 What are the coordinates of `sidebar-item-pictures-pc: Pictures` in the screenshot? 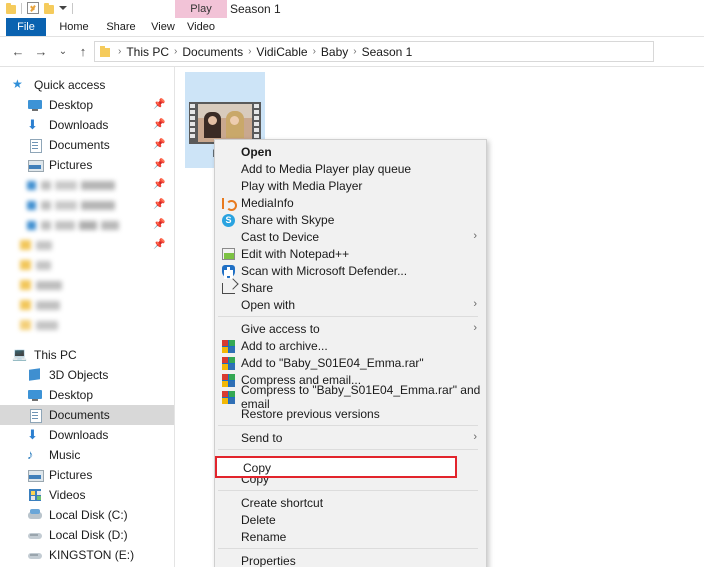 It's located at (87, 475).